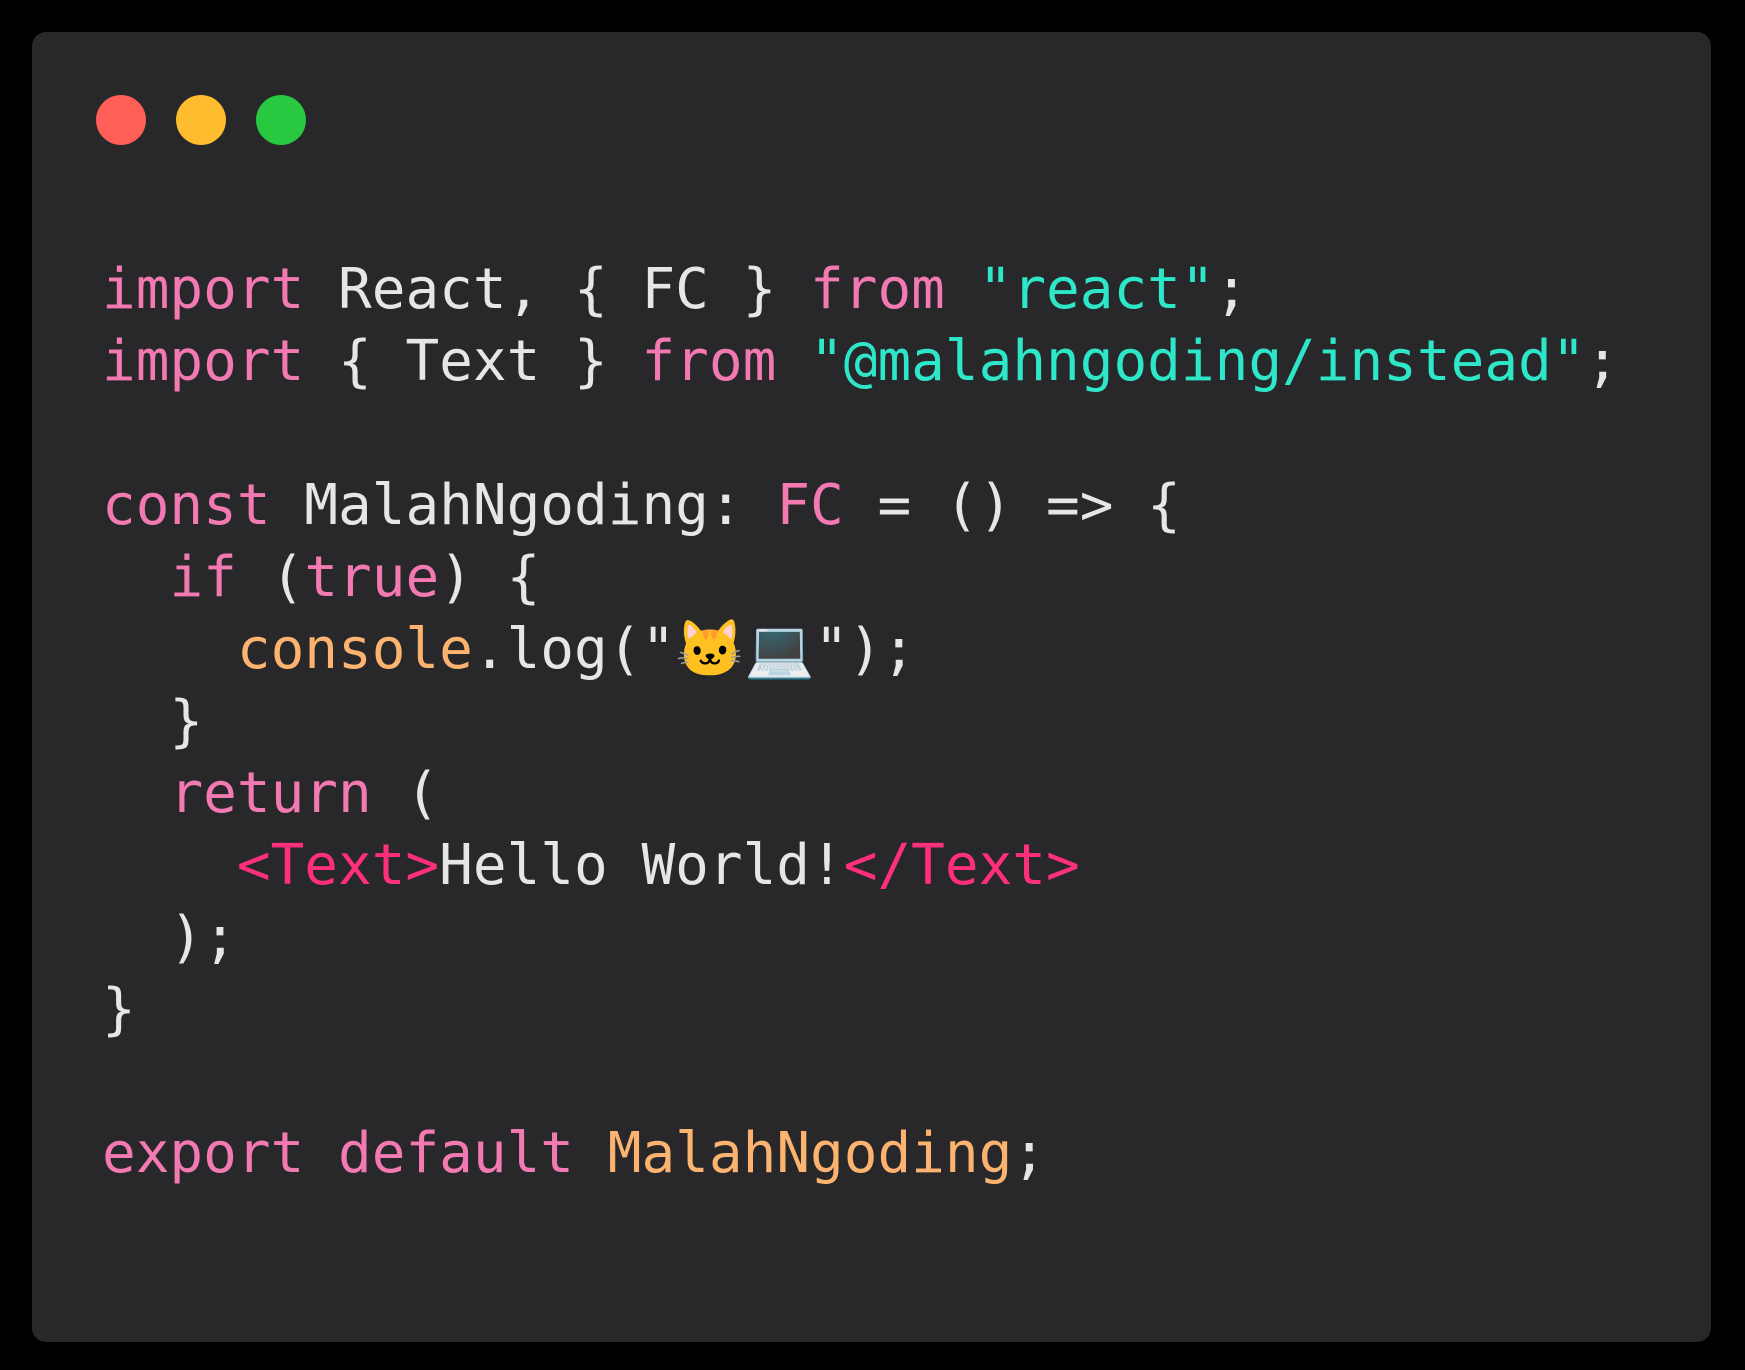  Describe the element at coordinates (473, 361) in the screenshot. I see `code-text: { Text }` at that location.